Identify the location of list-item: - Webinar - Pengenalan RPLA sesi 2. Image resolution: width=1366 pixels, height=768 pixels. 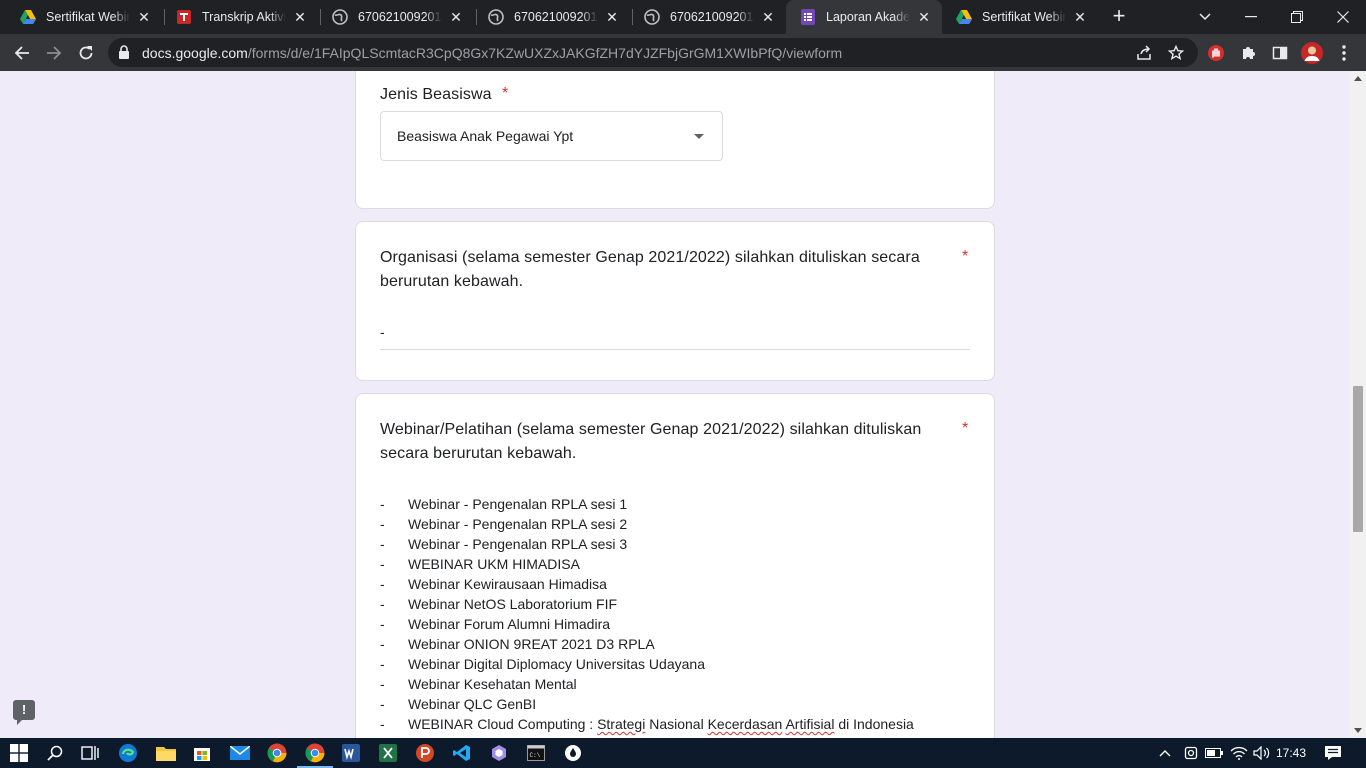
(504, 524).